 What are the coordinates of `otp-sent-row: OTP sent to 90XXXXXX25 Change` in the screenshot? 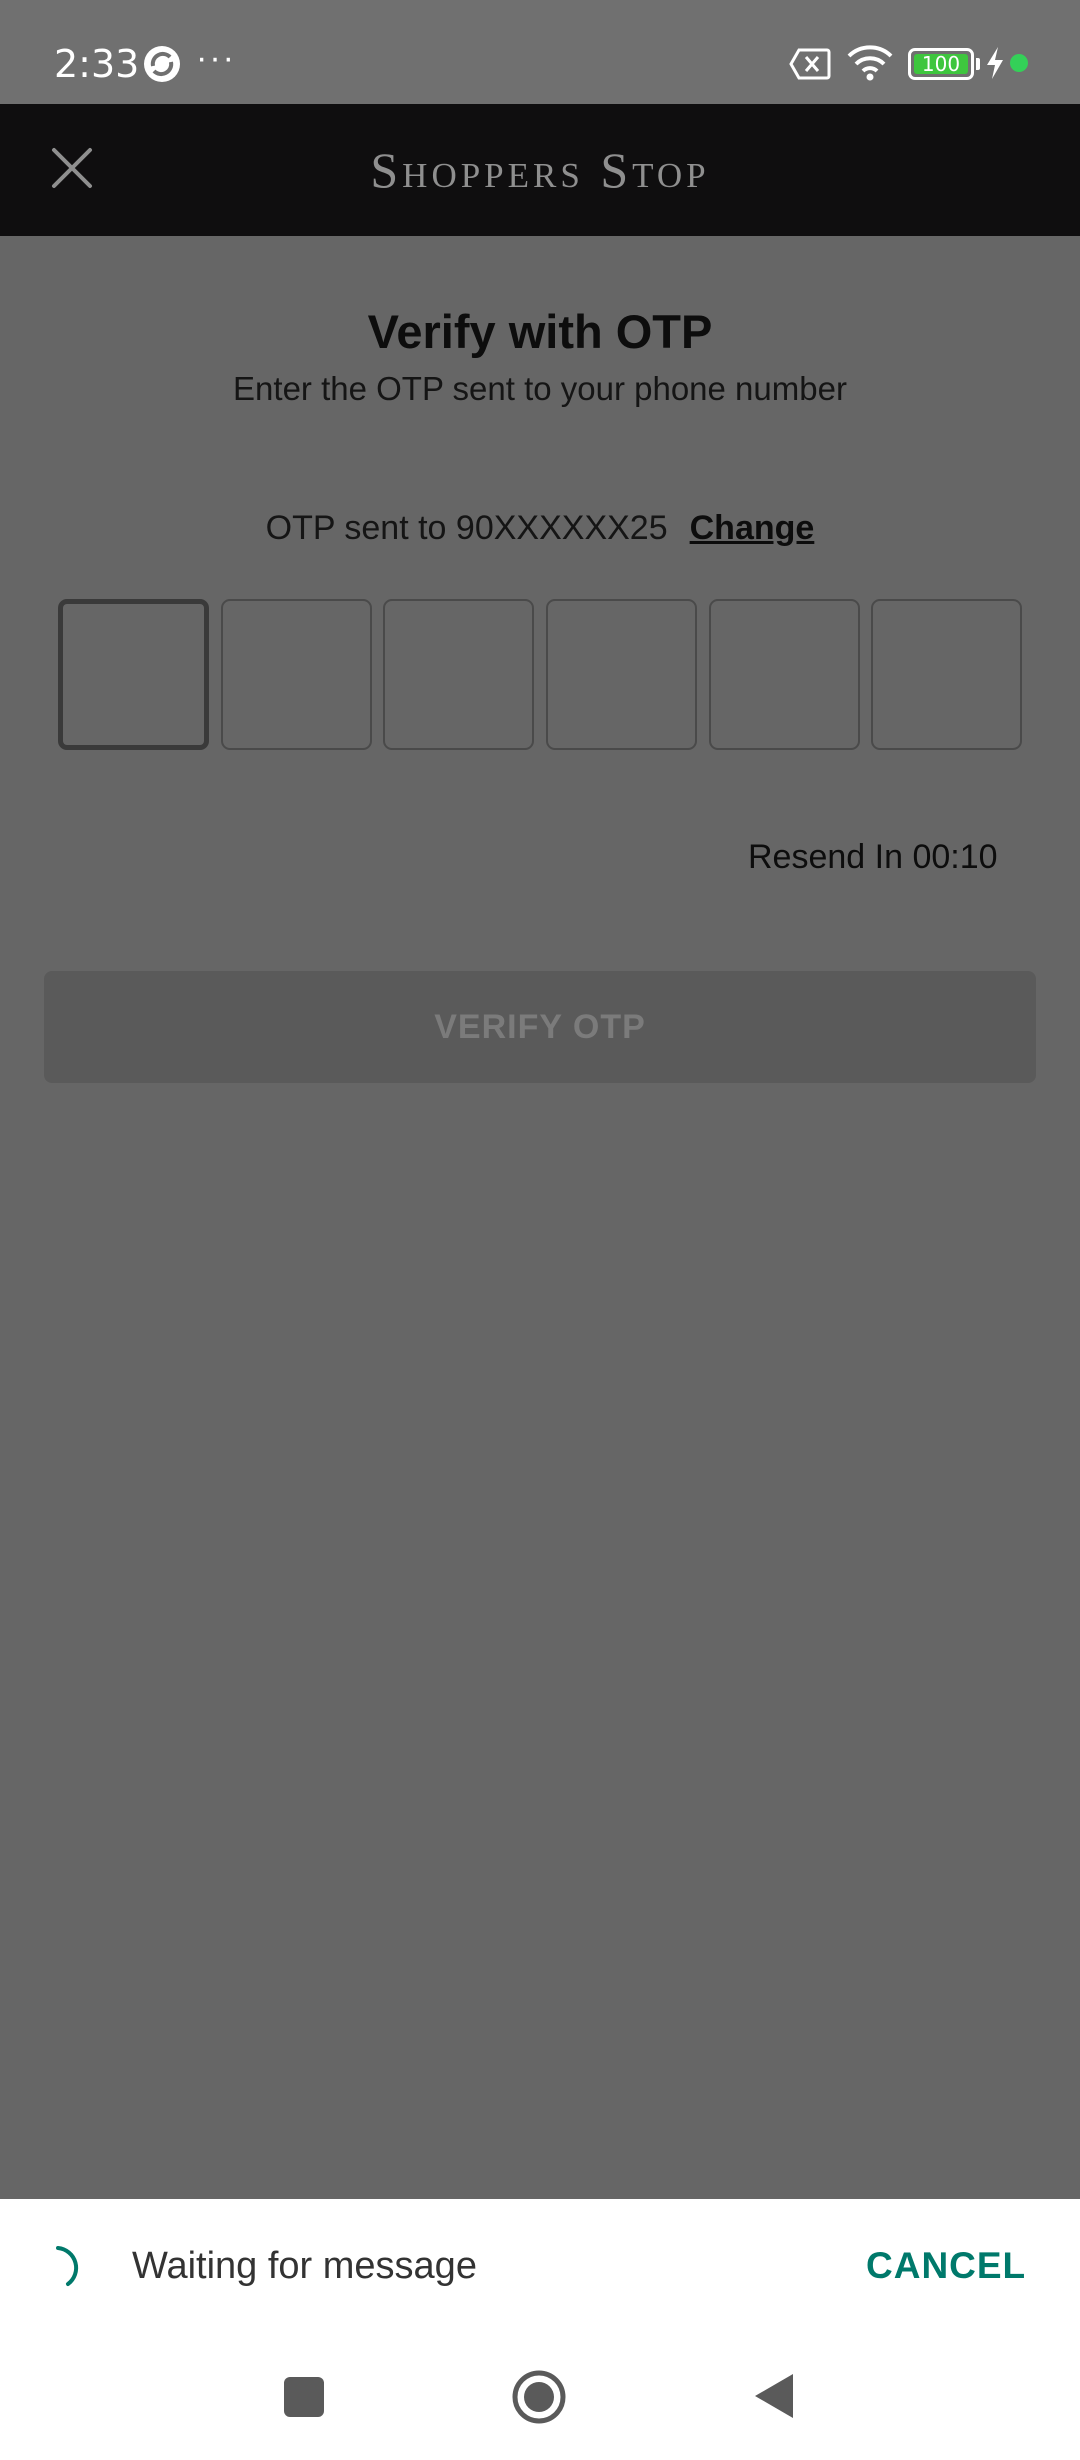 It's located at (540, 528).